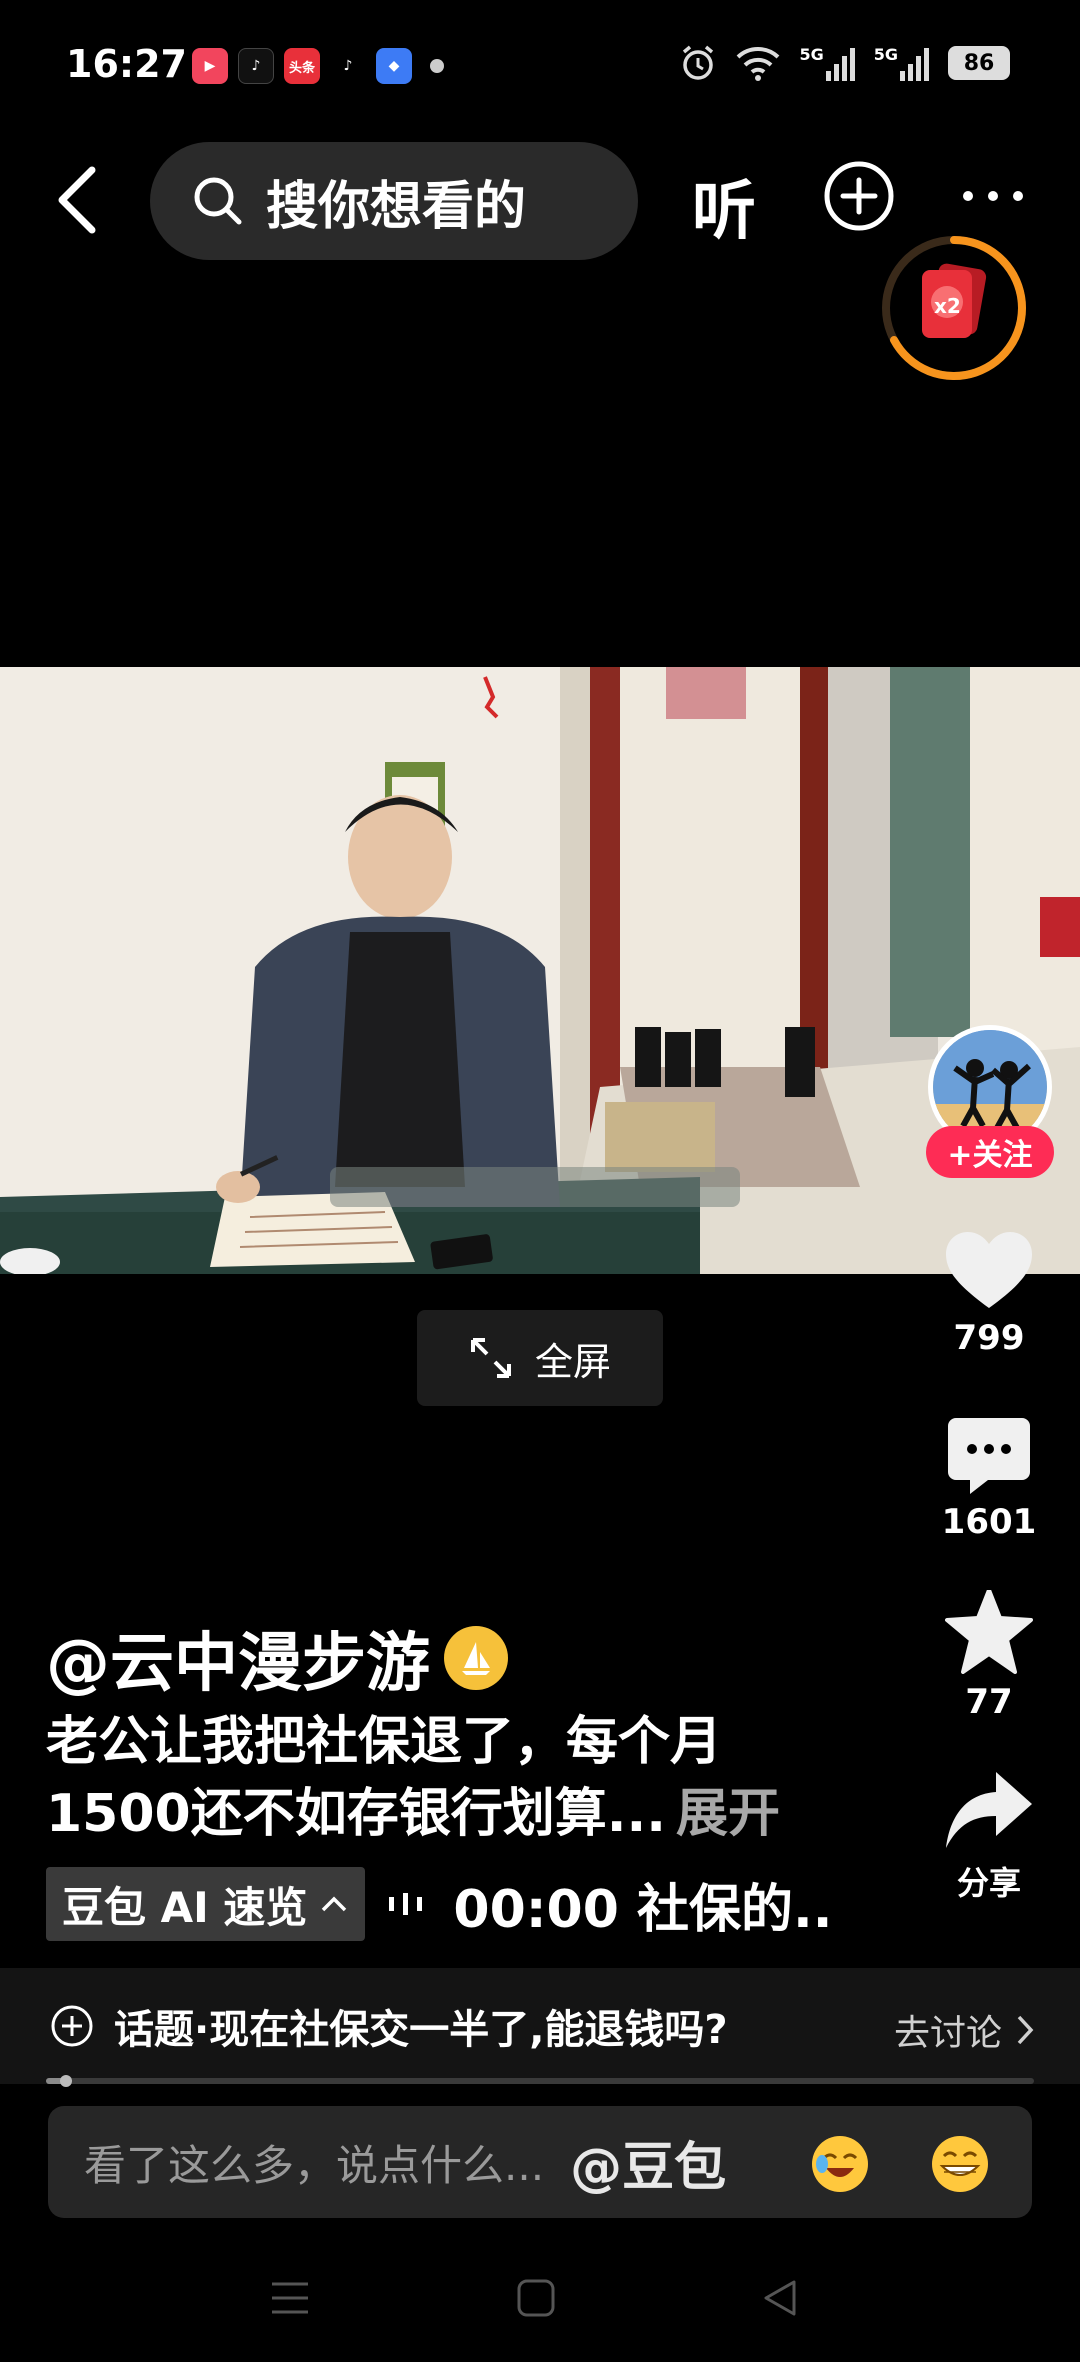 This screenshot has width=1080, height=2362. What do you see at coordinates (979, 63) in the screenshot?
I see `battery-icon: 86` at bounding box center [979, 63].